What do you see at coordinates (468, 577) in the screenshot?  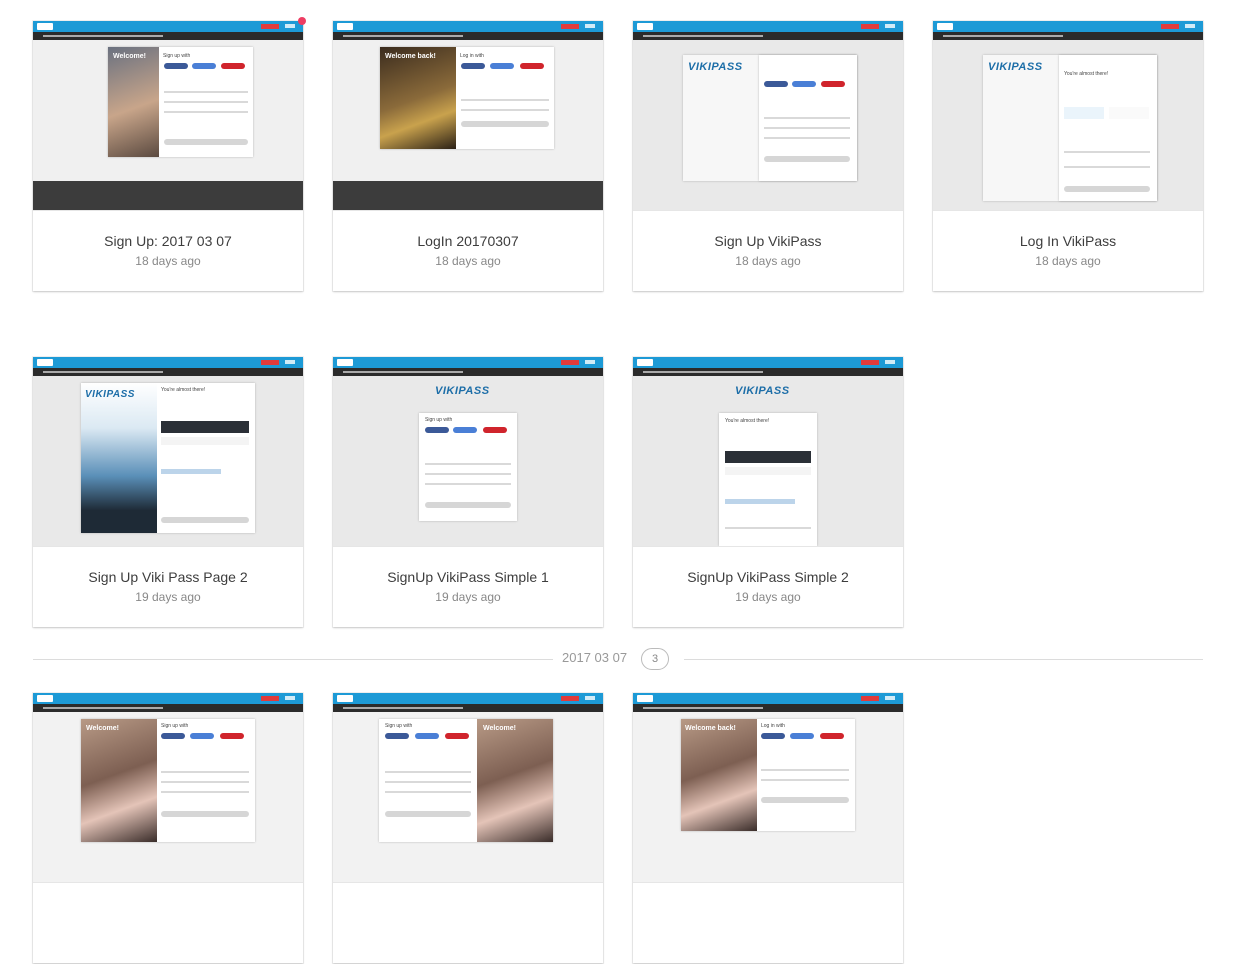 I see `card-title: SignUp VikiPass Simple 1` at bounding box center [468, 577].